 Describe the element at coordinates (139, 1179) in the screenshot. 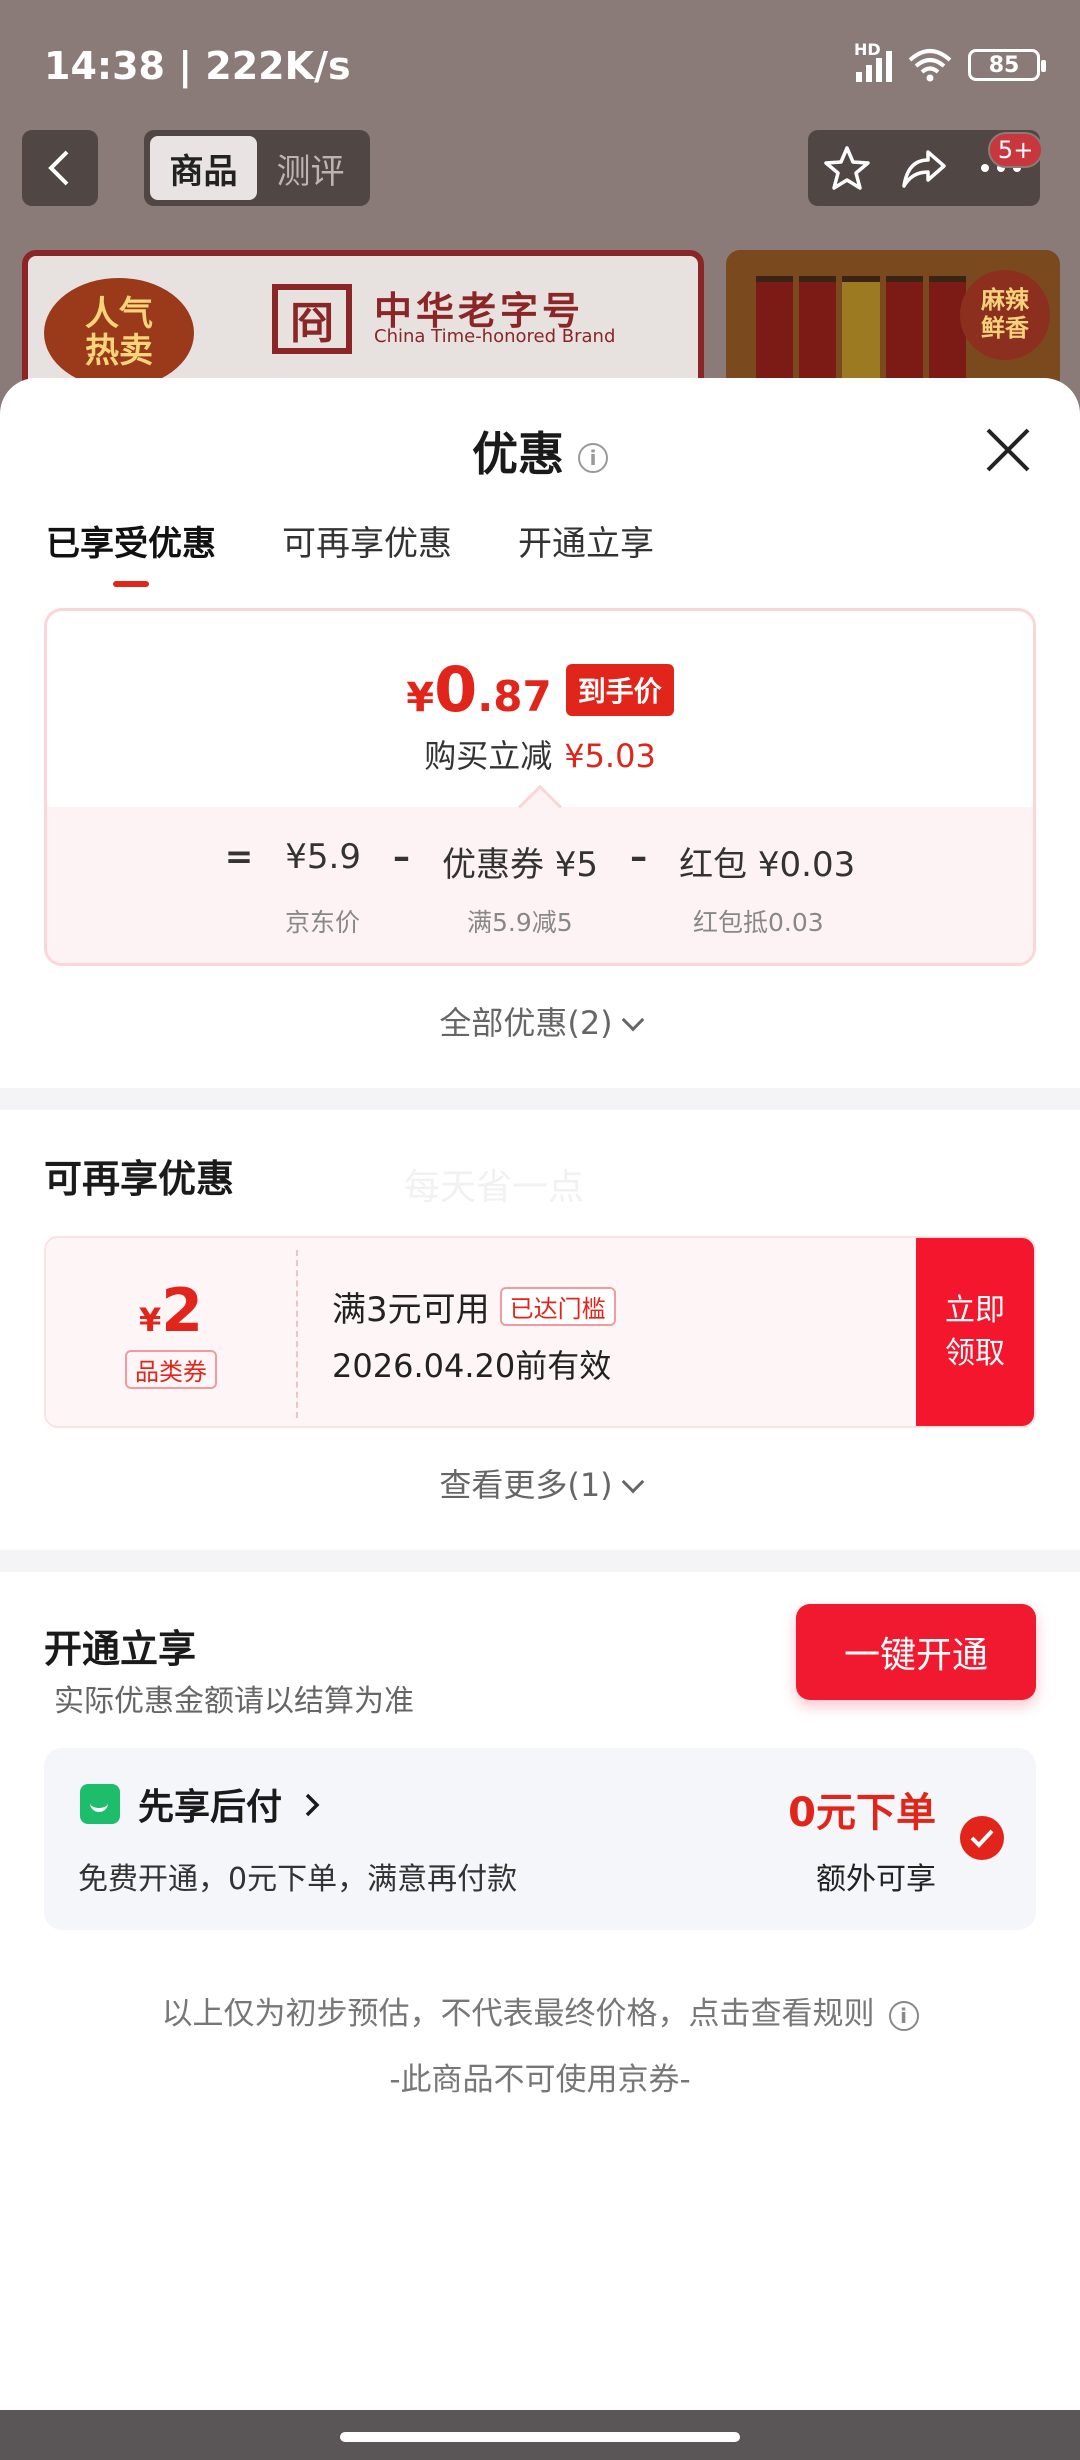

I see `more-offers-title: 可再享优惠` at that location.